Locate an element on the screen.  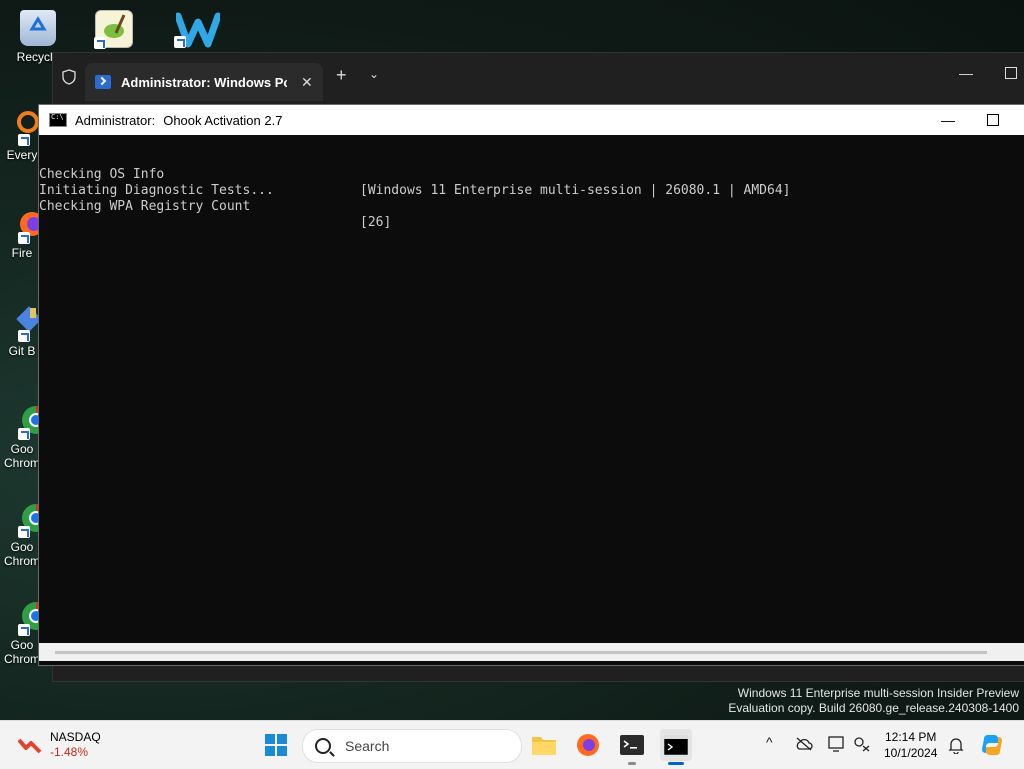
folder-icon is located at coordinates (544, 746).